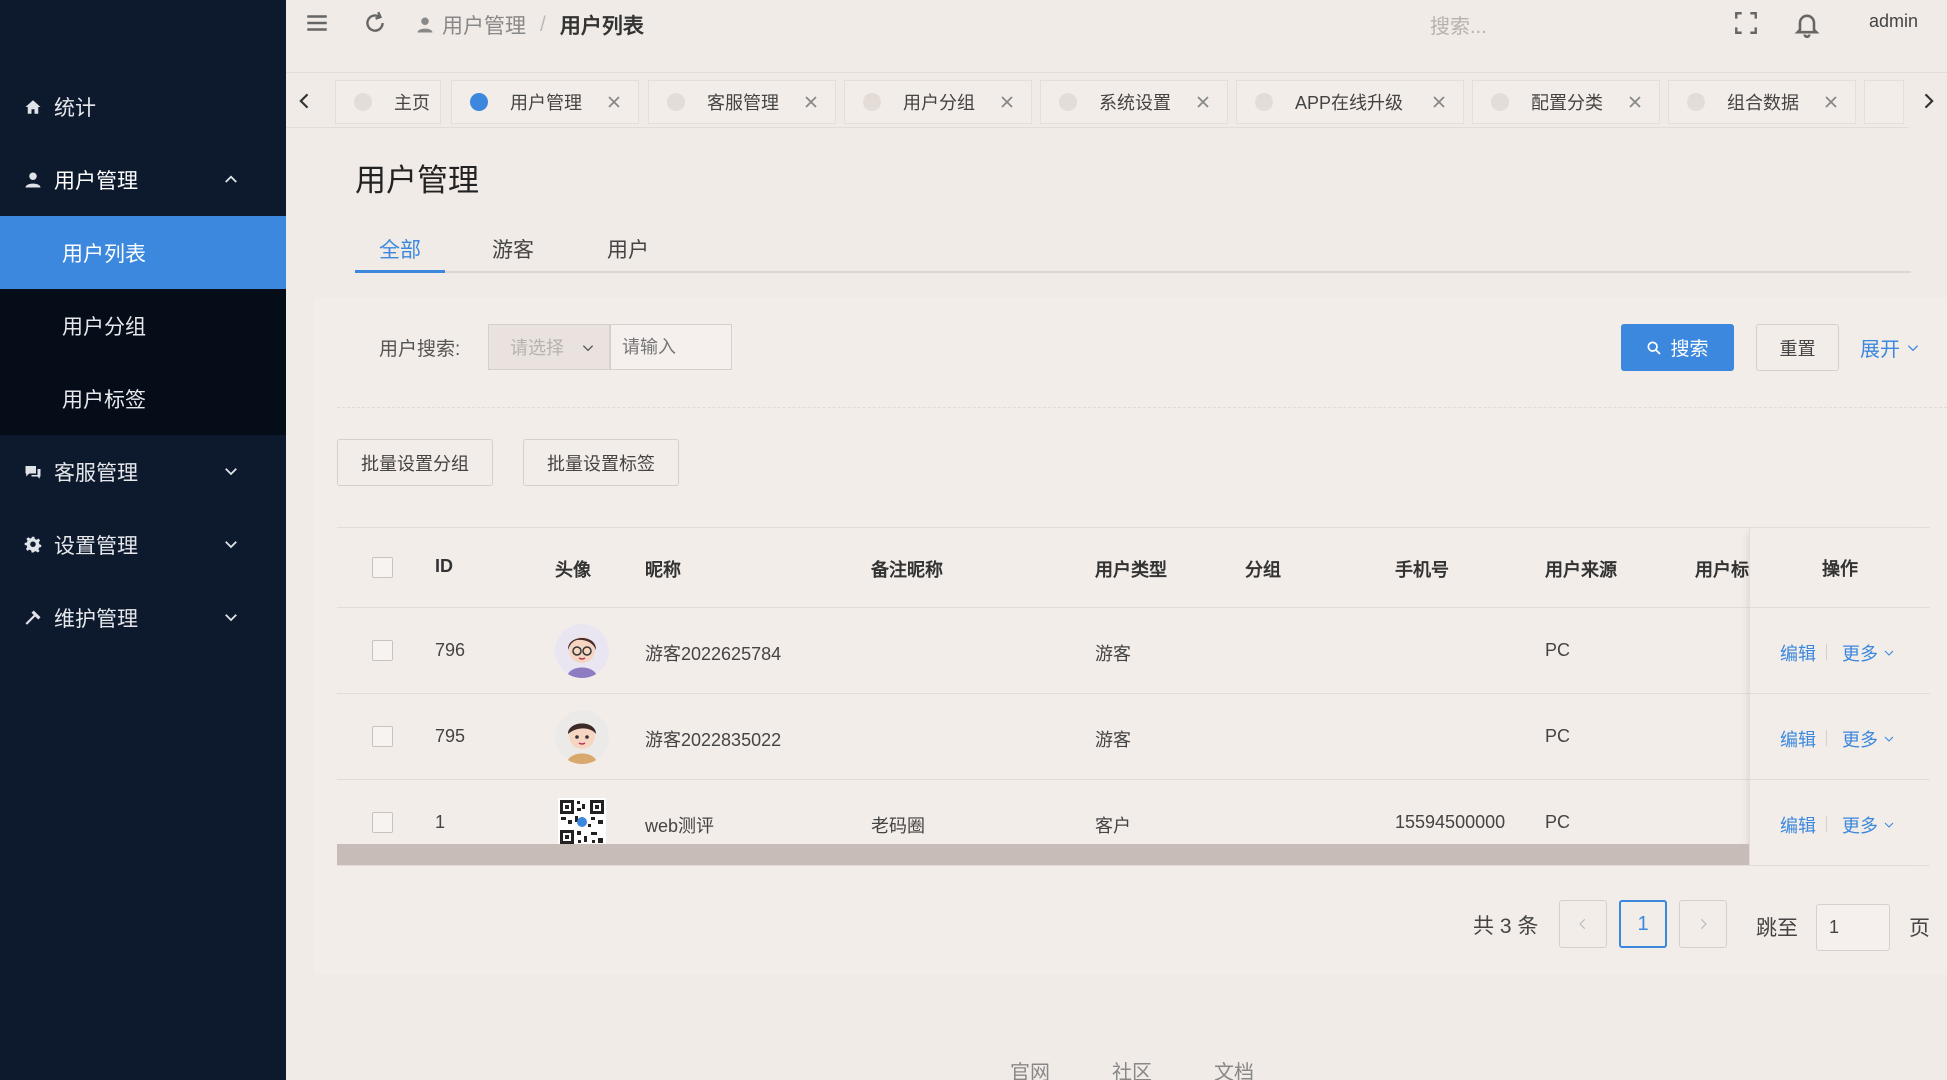  I want to click on hammer-icon, so click(33, 618).